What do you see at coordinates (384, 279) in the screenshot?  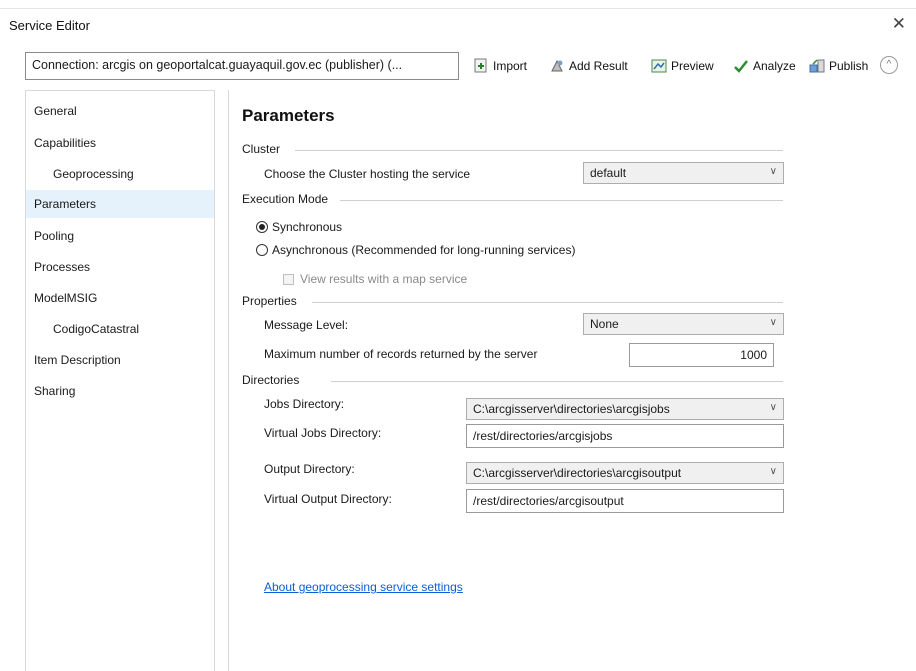 I see `map-service-label: View results with a map service` at bounding box center [384, 279].